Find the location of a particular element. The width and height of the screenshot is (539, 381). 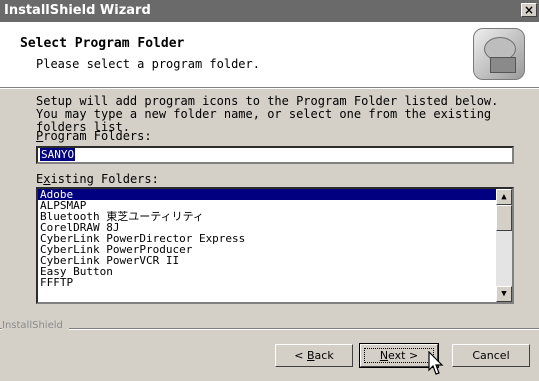

list-item: CorelDRAW 8J is located at coordinates (267, 227).